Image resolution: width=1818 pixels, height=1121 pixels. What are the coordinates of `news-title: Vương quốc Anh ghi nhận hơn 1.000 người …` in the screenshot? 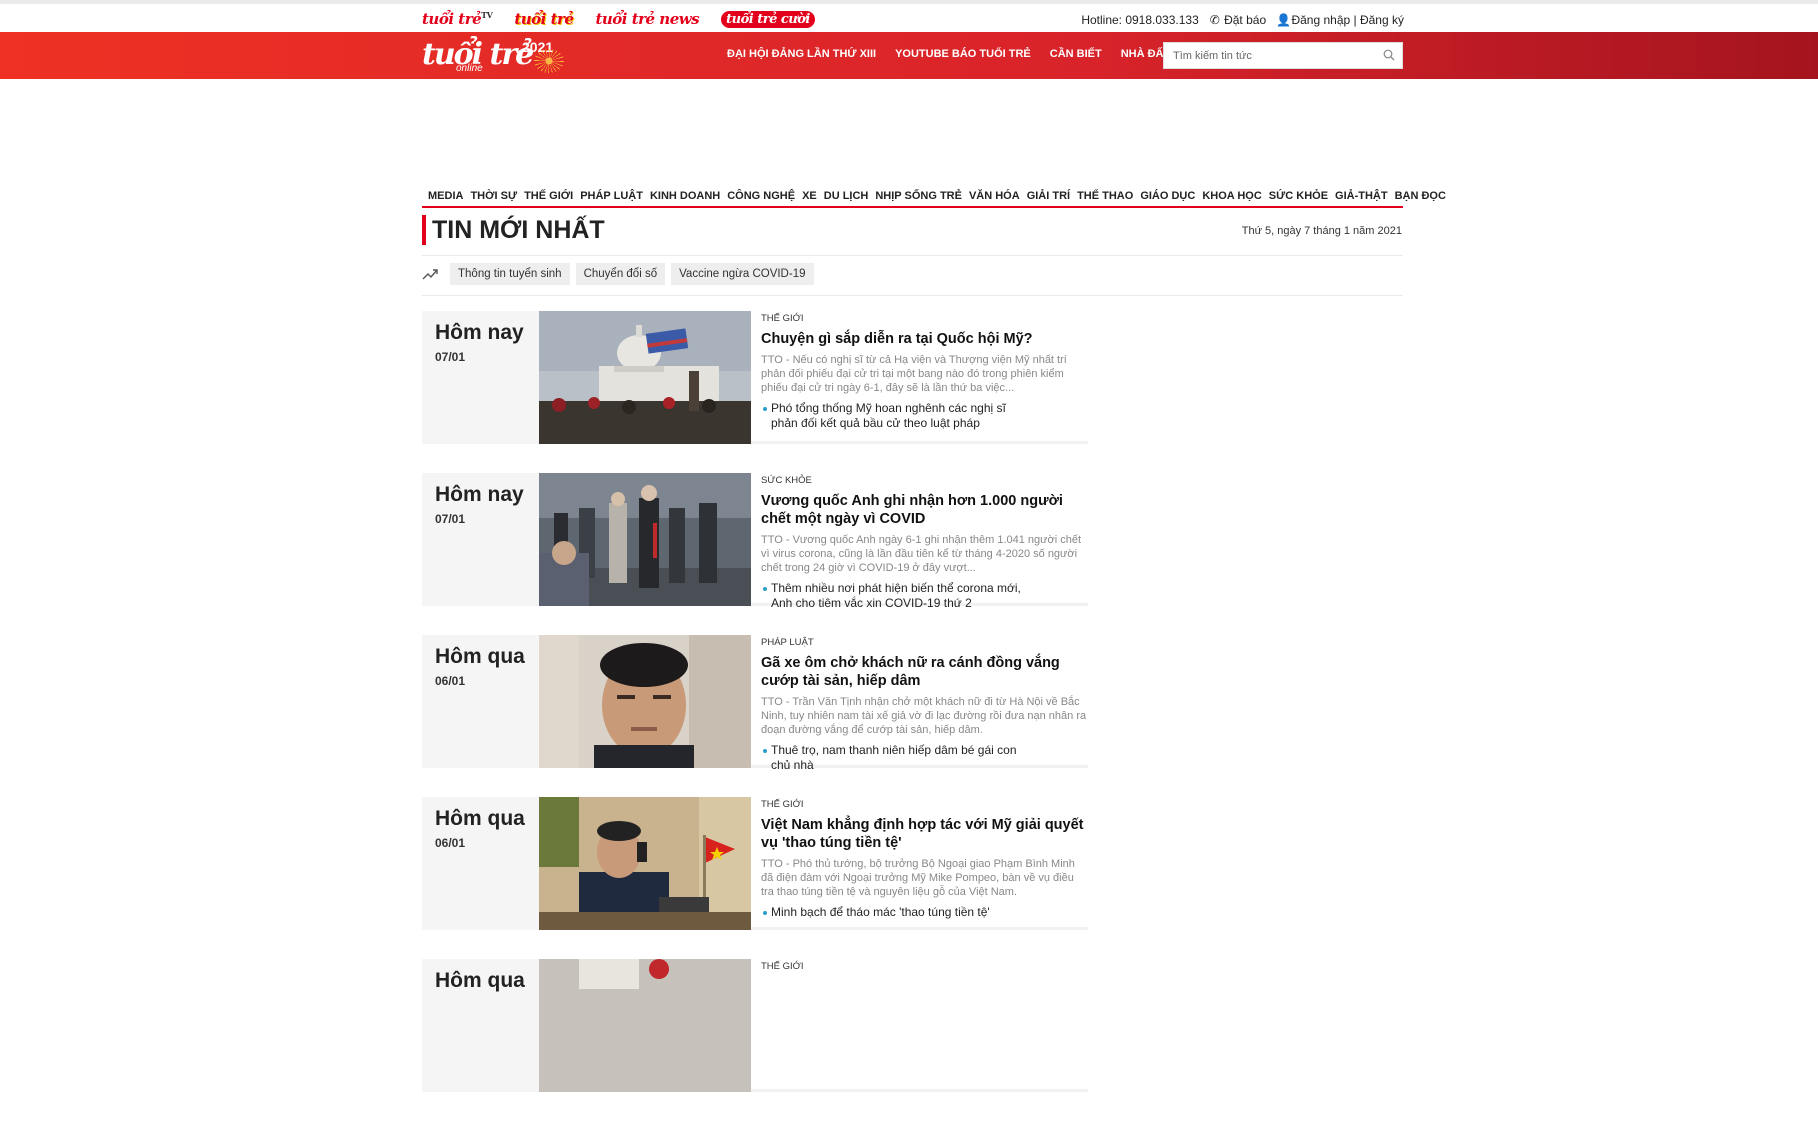 It's located at (924, 510).